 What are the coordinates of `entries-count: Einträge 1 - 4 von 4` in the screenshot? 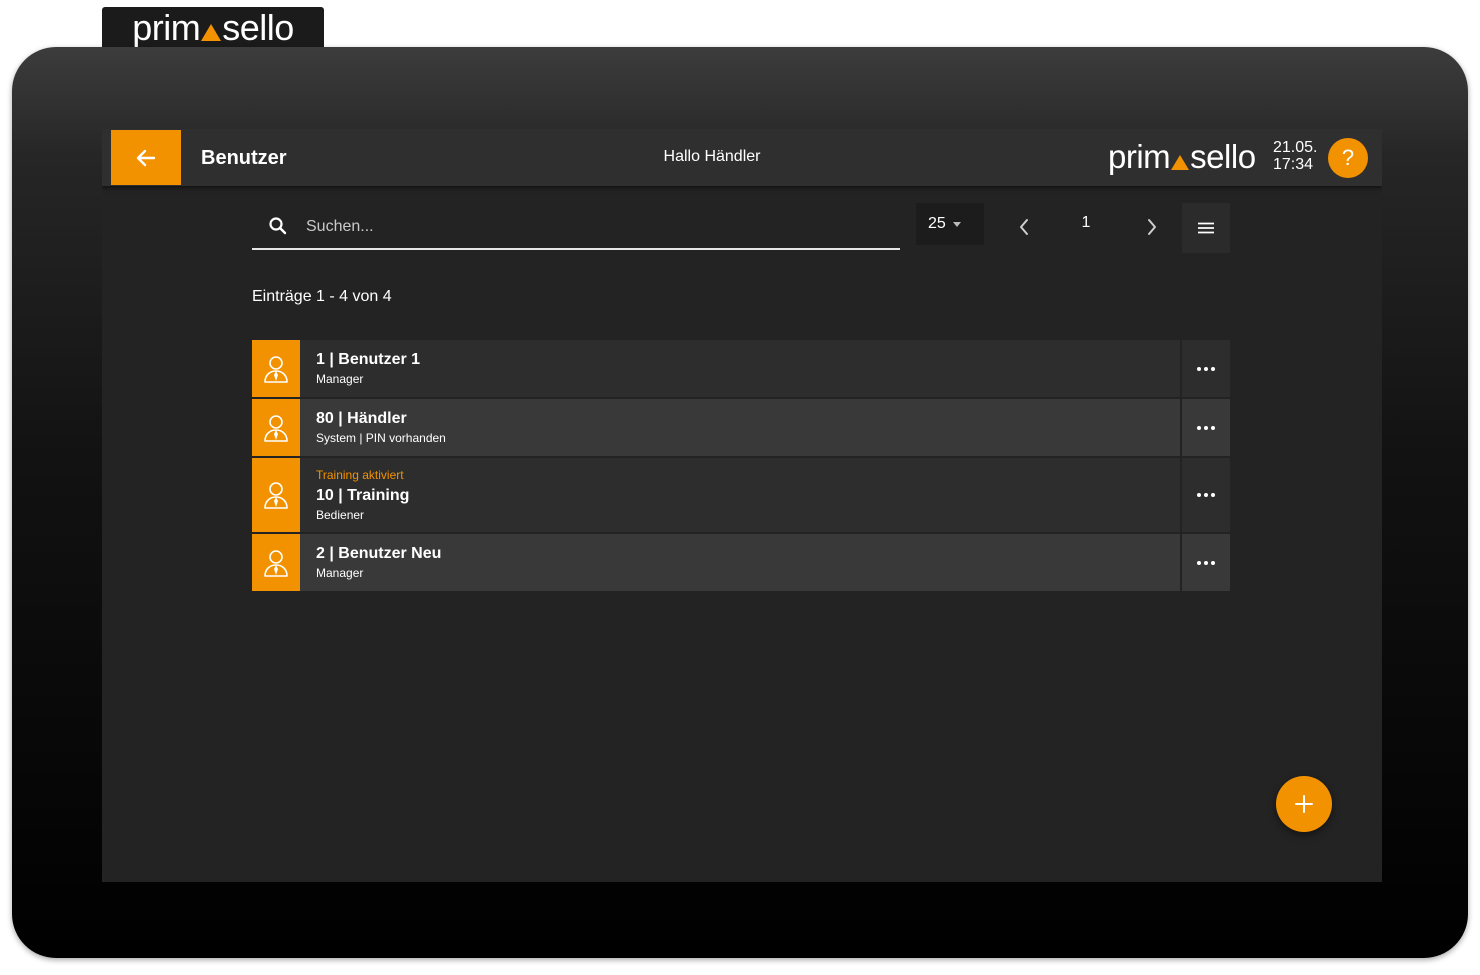 It's located at (322, 296).